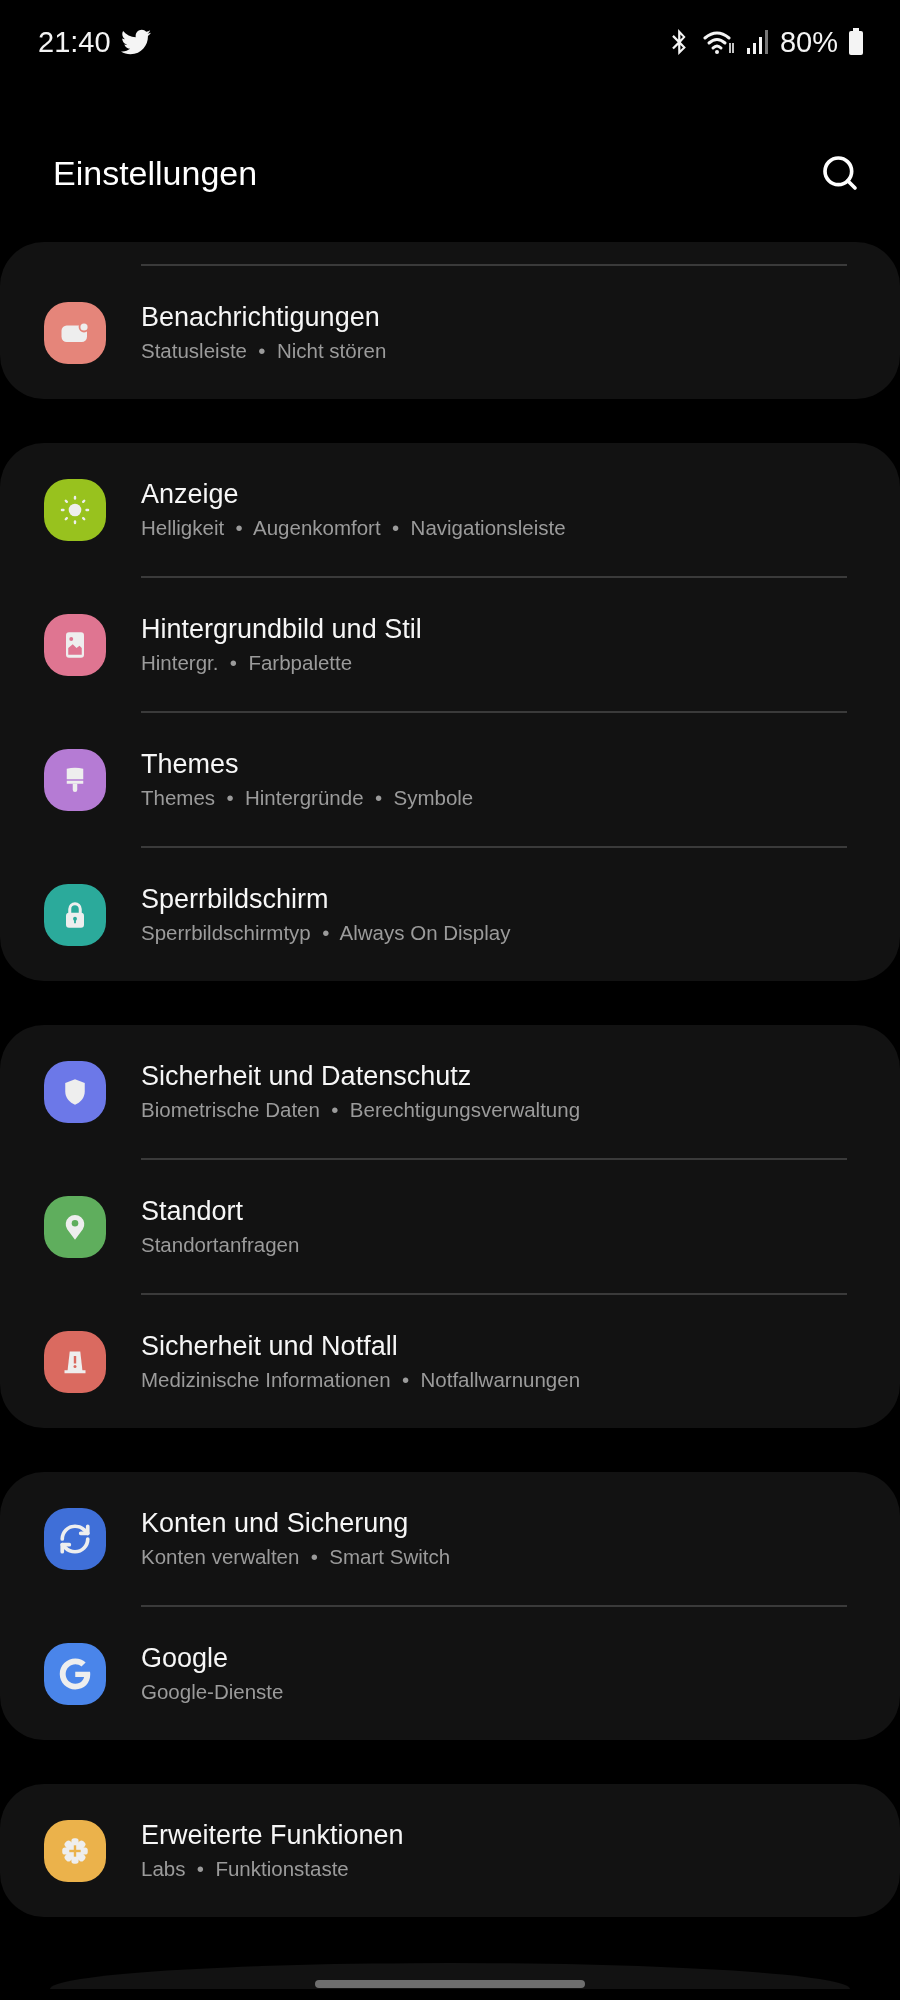  I want to click on signal-icon, so click(757, 42).